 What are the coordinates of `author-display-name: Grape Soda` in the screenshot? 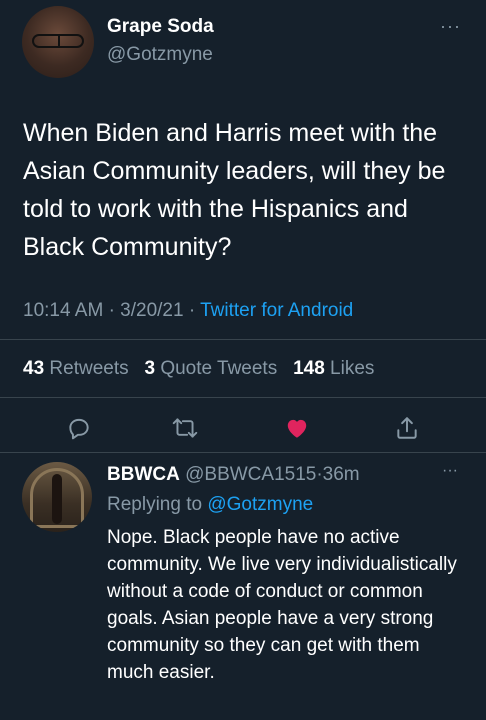 It's located at (160, 27).